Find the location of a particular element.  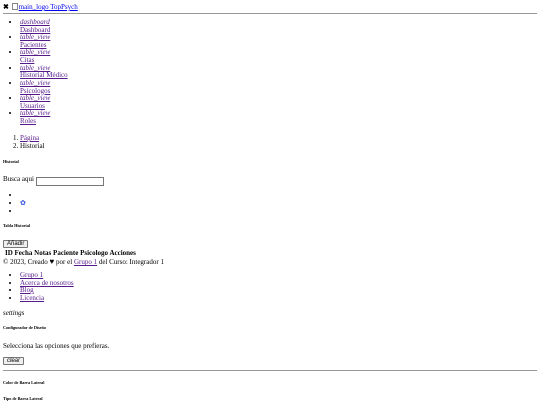

search-input is located at coordinates (69, 181).